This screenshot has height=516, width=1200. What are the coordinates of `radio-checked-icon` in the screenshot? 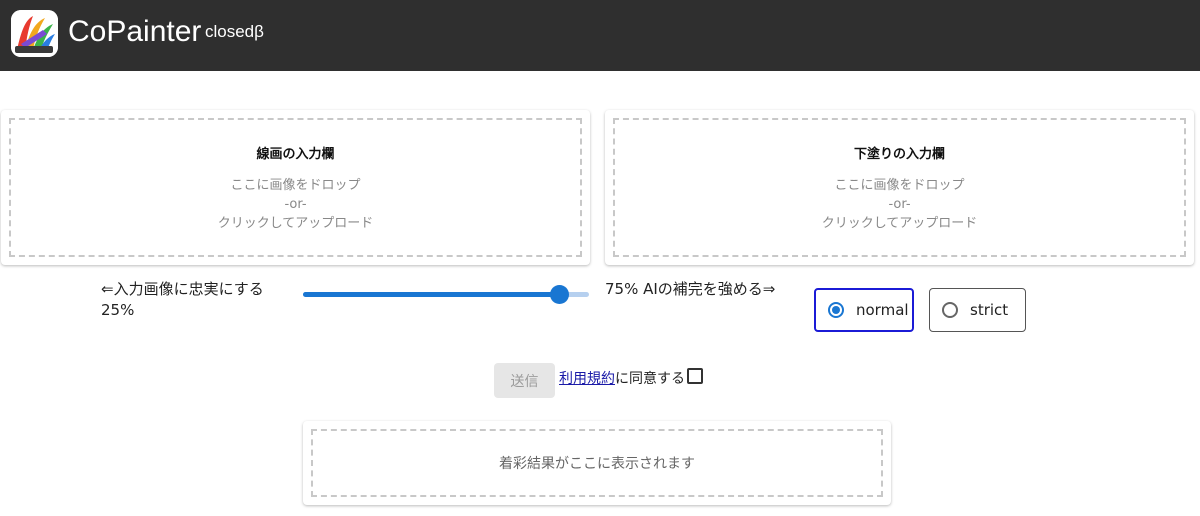 It's located at (836, 310).